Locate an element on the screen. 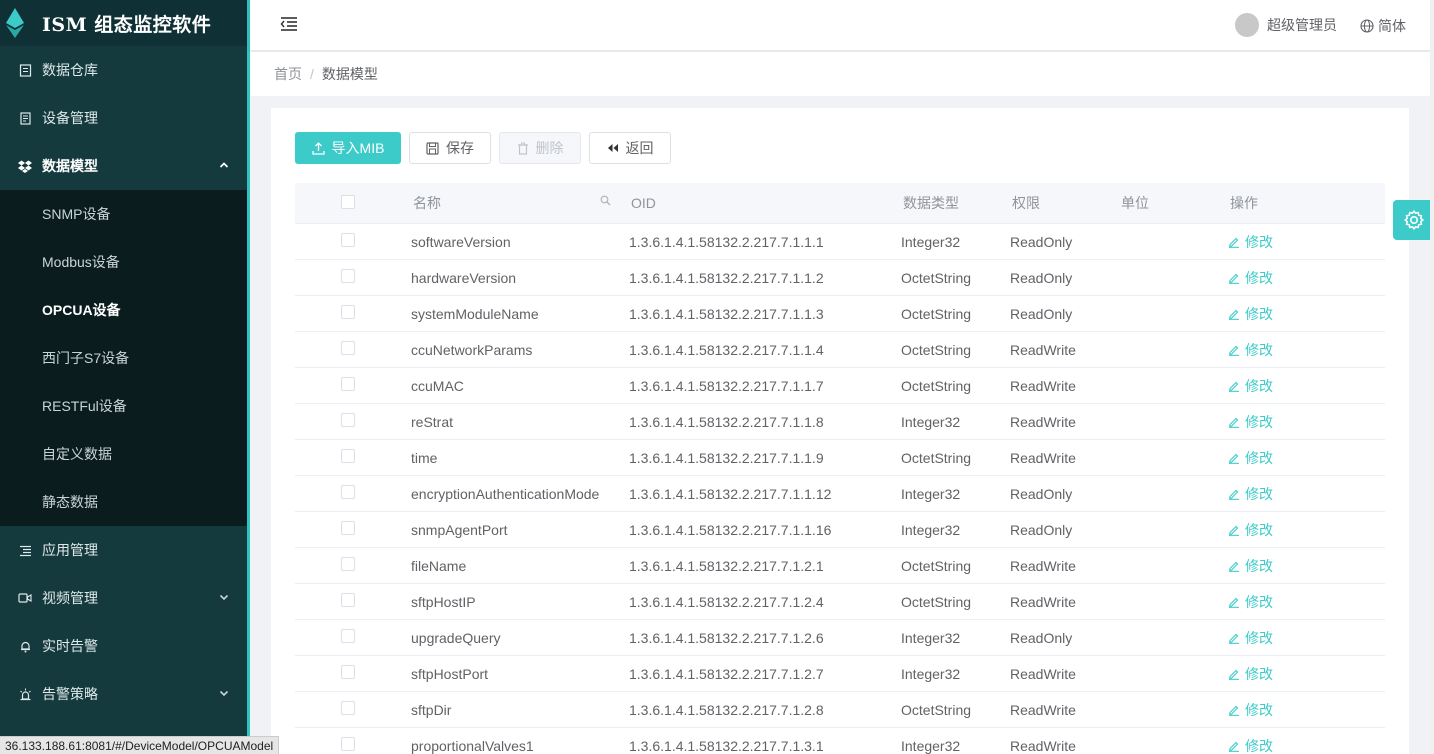 This screenshot has height=754, width=1434. select-all-checkbox is located at coordinates (348, 201).